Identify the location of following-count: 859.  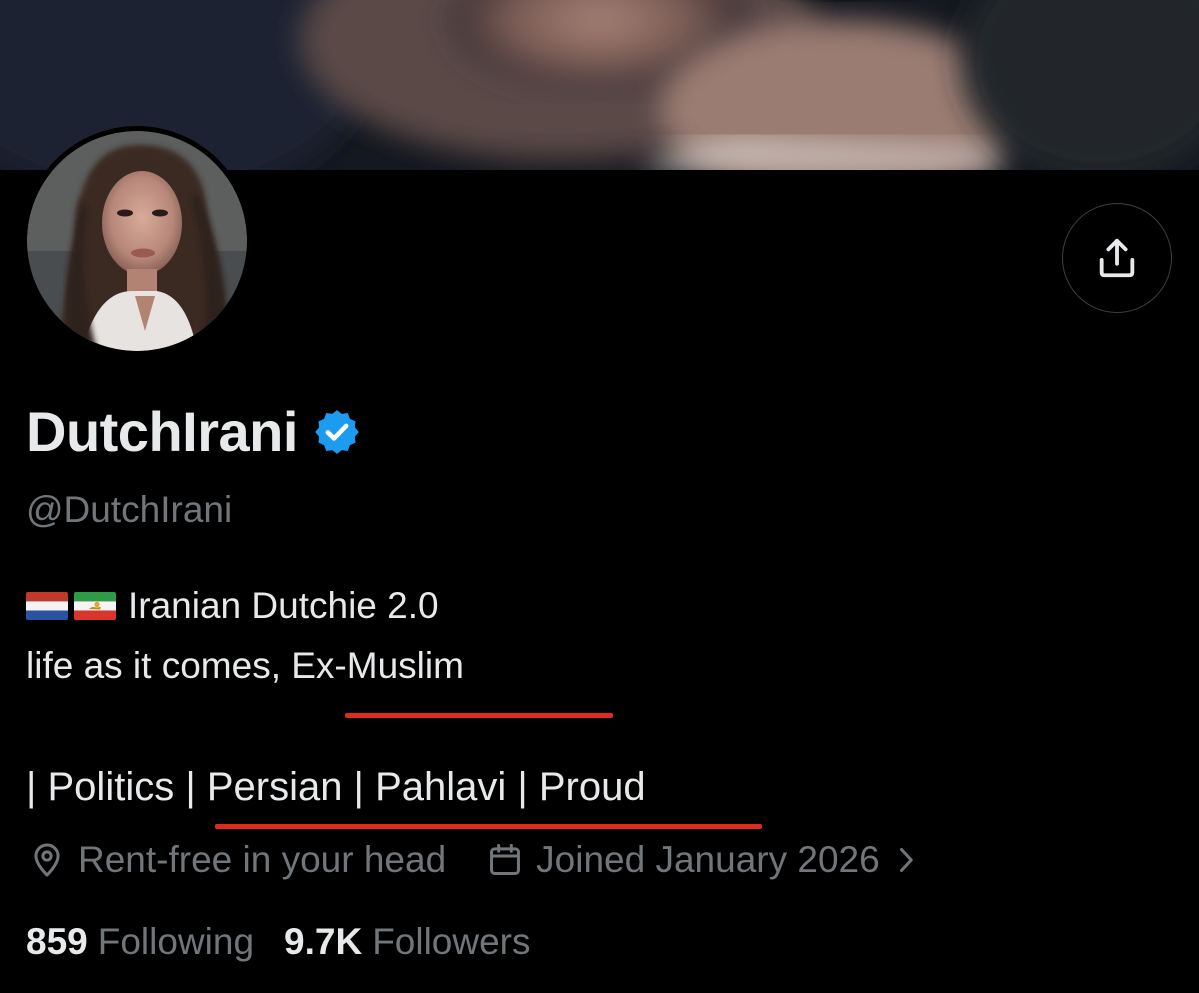
(57, 941).